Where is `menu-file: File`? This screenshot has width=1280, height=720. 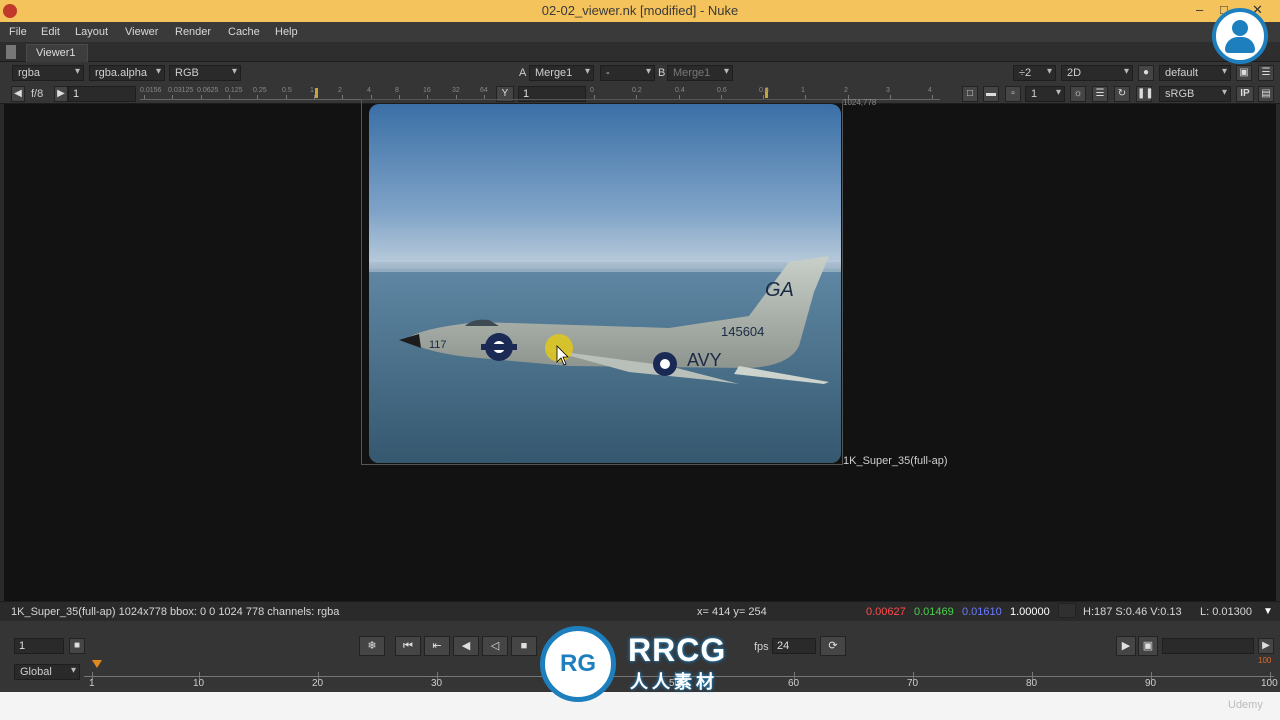 menu-file: File is located at coordinates (18, 32).